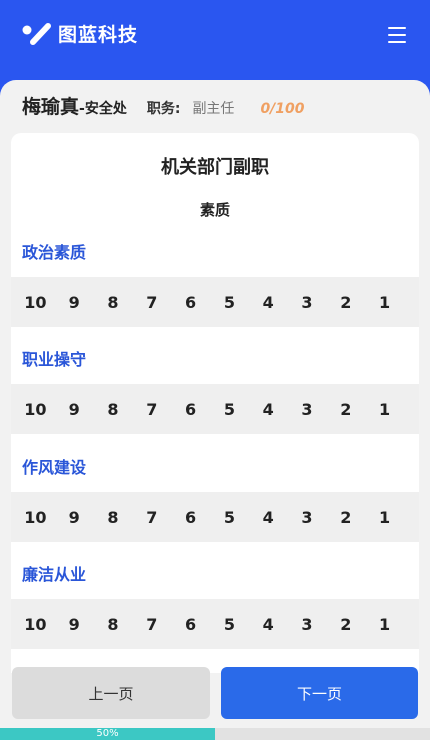 The image size is (430, 740). I want to click on section-title: 作风建设, so click(54, 467).